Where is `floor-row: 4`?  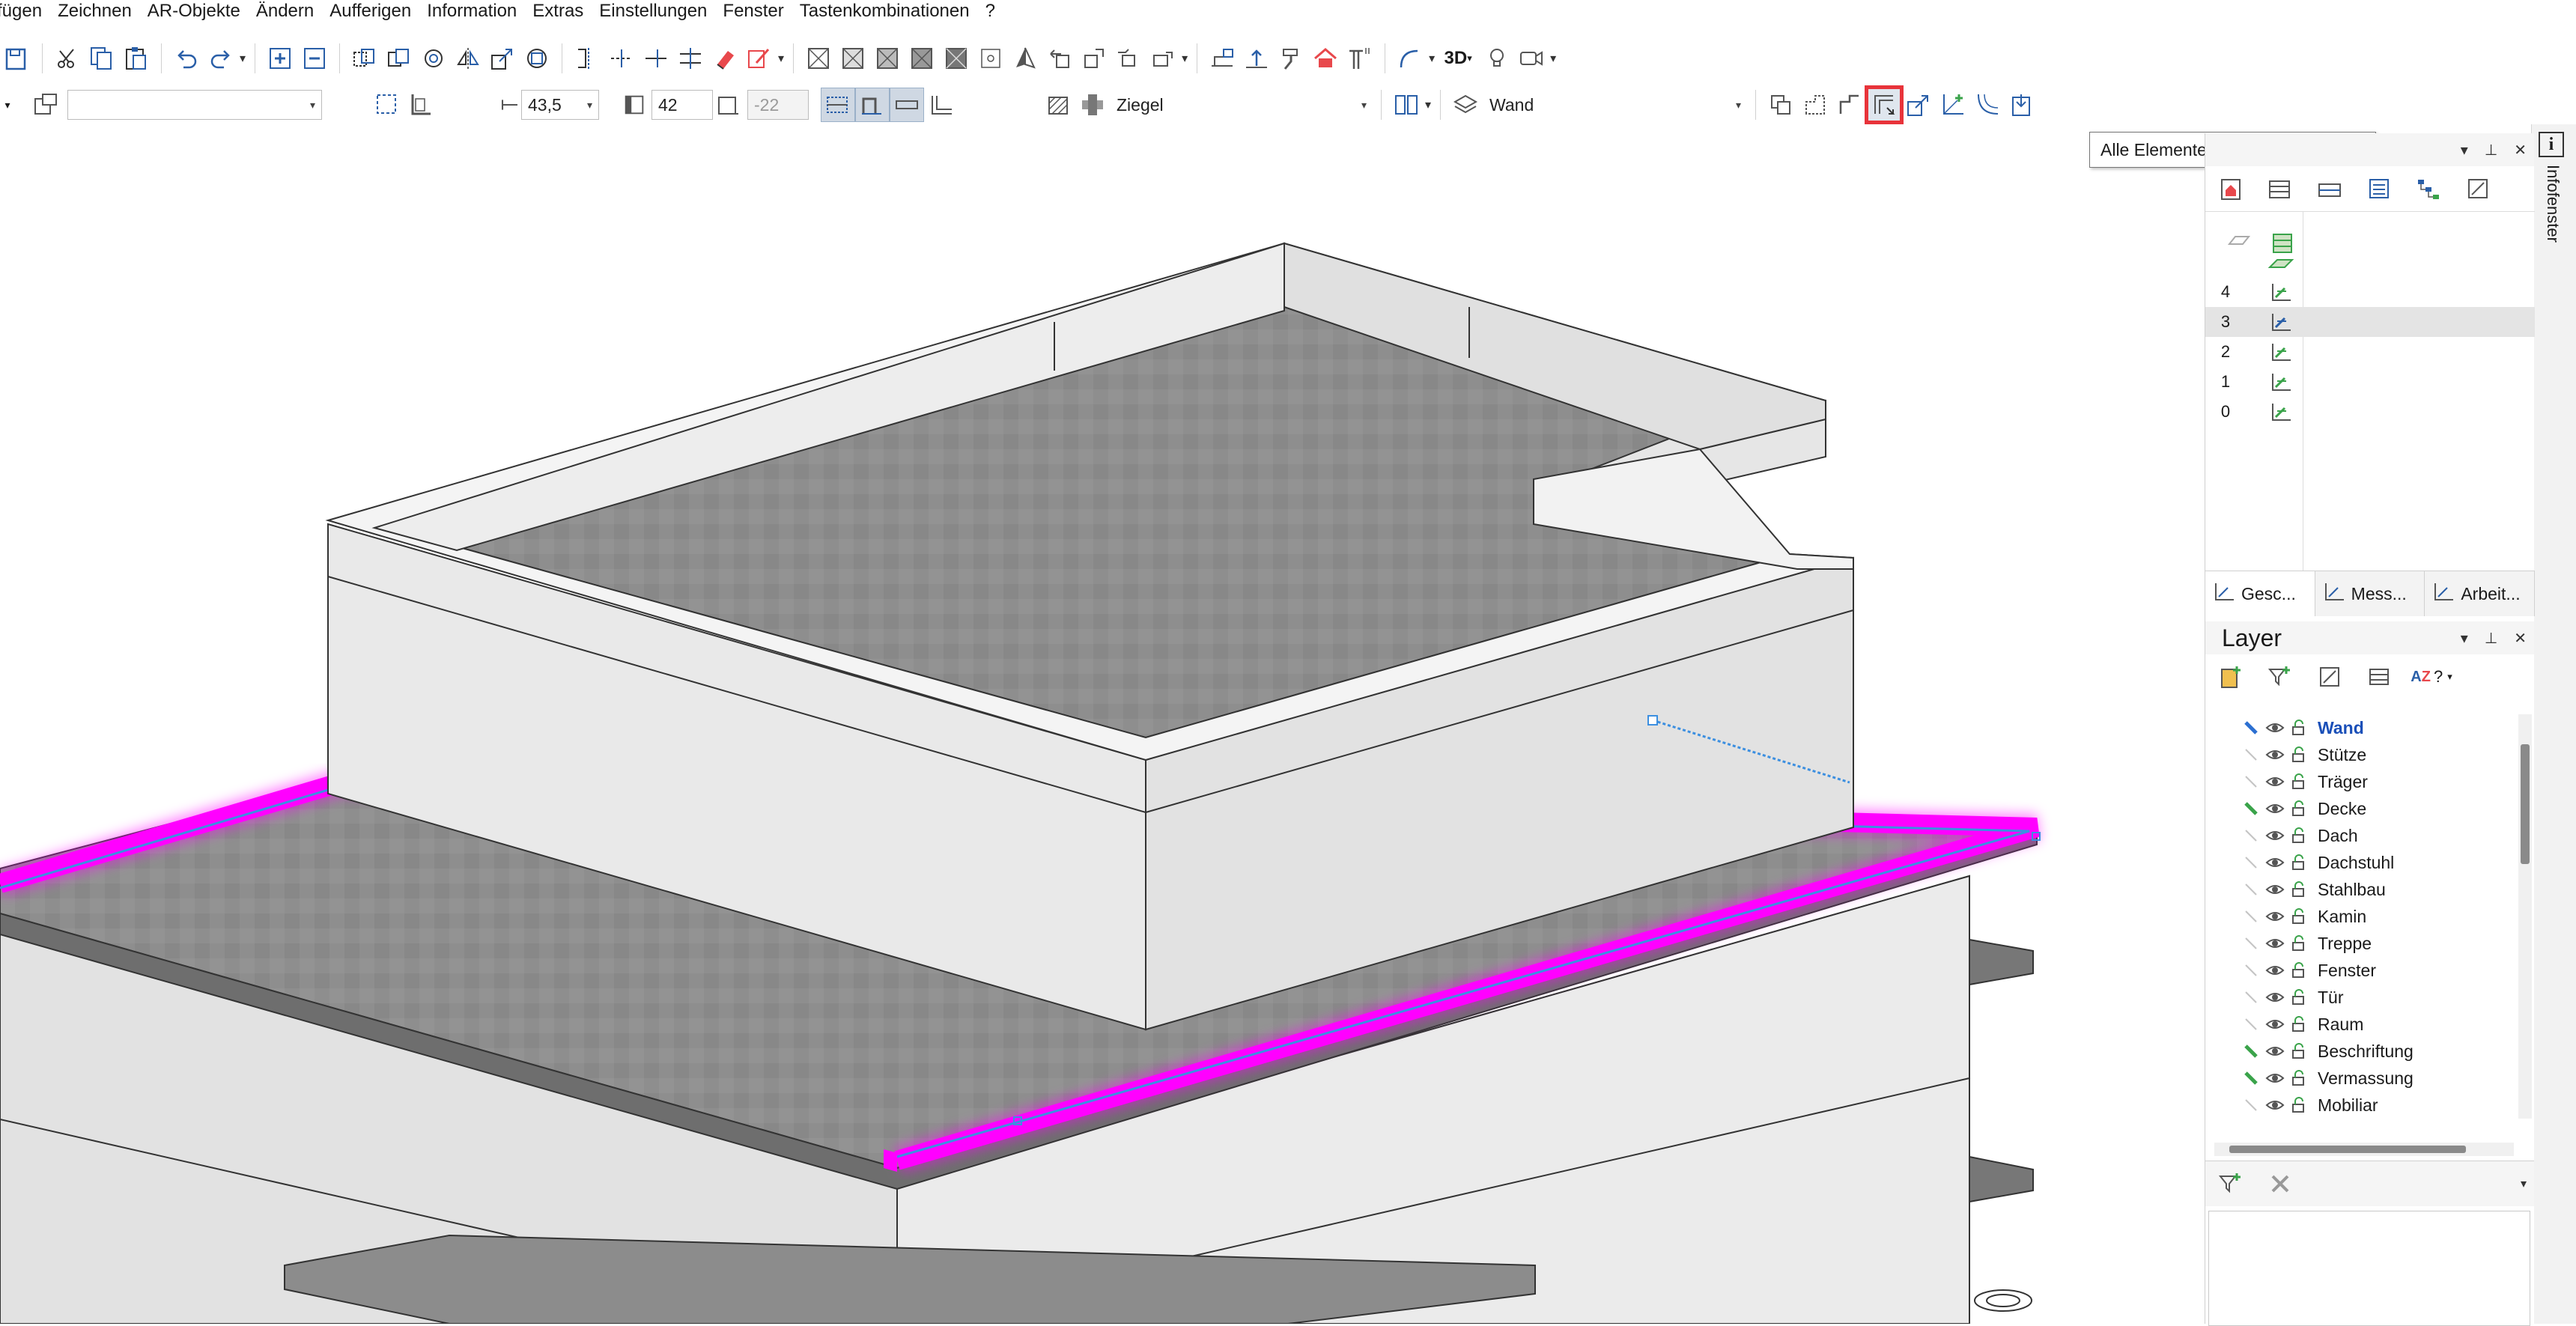
floor-row: 4 is located at coordinates (2370, 292).